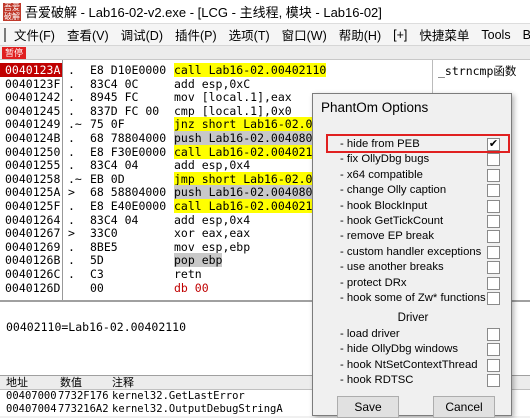 This screenshot has width=530, height=418. Describe the element at coordinates (104, 233) in the screenshot. I see `opcode-bytes: 33C0` at that location.